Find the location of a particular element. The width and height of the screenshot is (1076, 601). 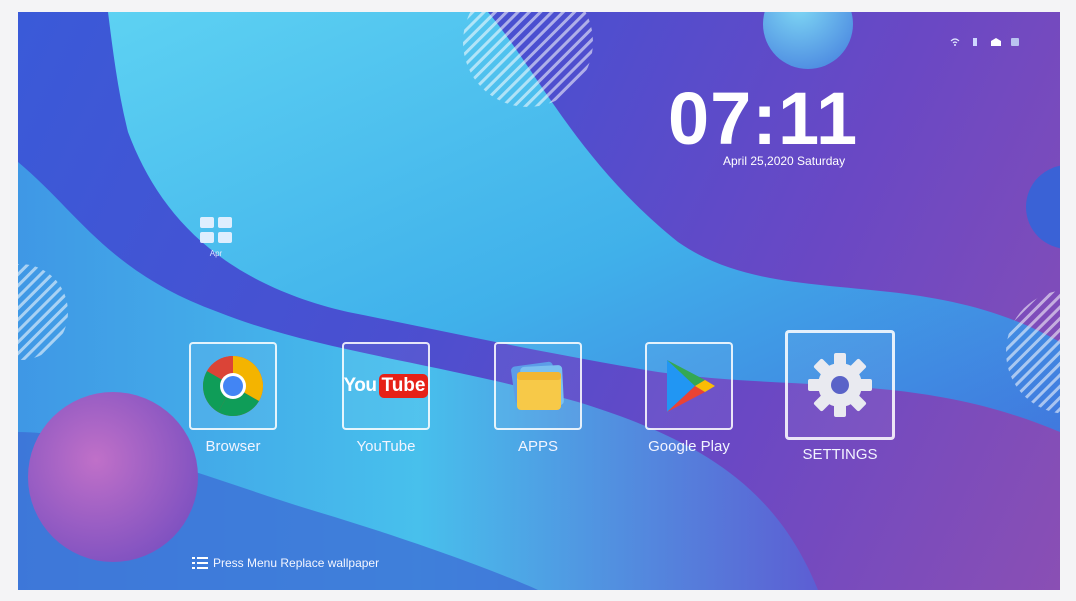

wallpaper-hint-text: Press Menu Replace wallpaper is located at coordinates (296, 563).